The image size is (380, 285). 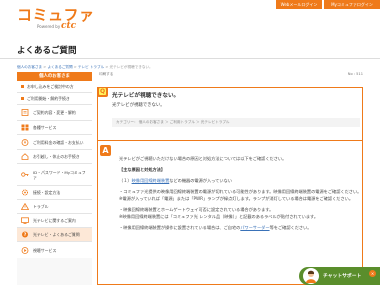 I want to click on chat-close-icon: ×, so click(x=372, y=273).